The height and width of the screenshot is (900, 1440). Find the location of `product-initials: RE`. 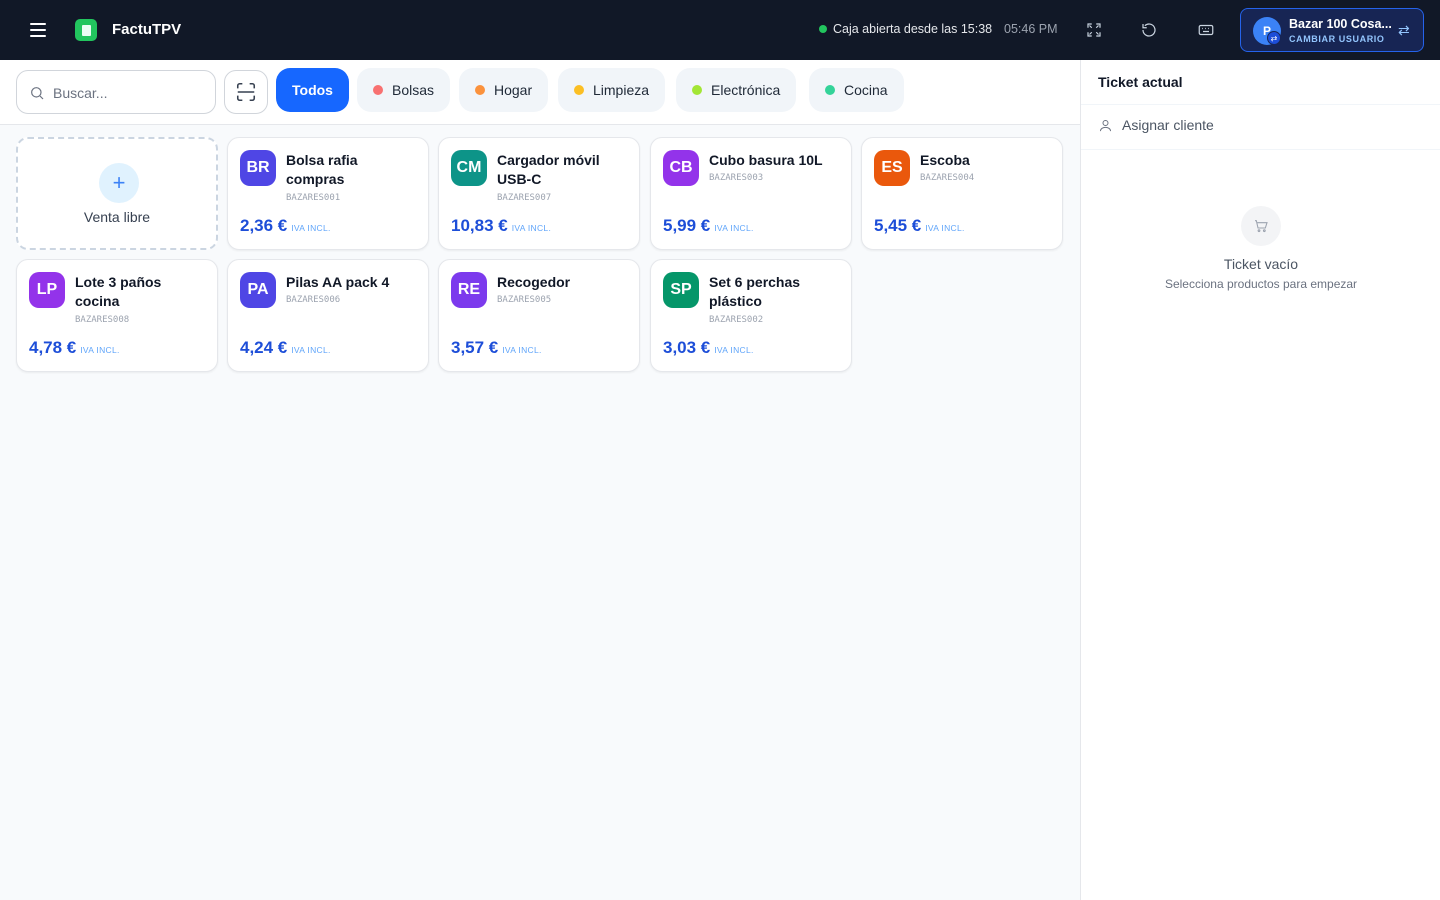

product-initials: RE is located at coordinates (469, 290).